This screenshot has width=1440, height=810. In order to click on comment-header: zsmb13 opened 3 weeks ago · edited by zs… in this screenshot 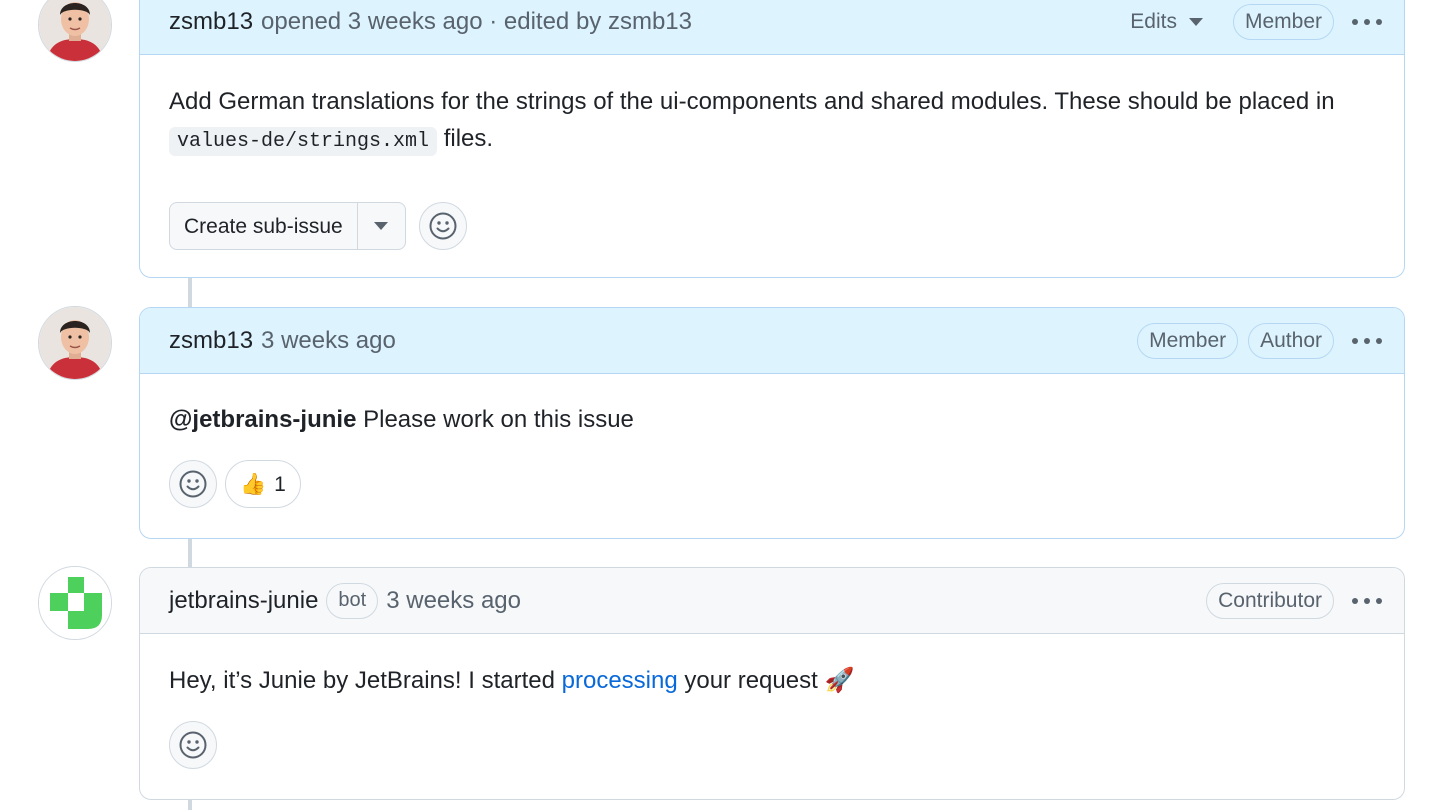, I will do `click(772, 27)`.